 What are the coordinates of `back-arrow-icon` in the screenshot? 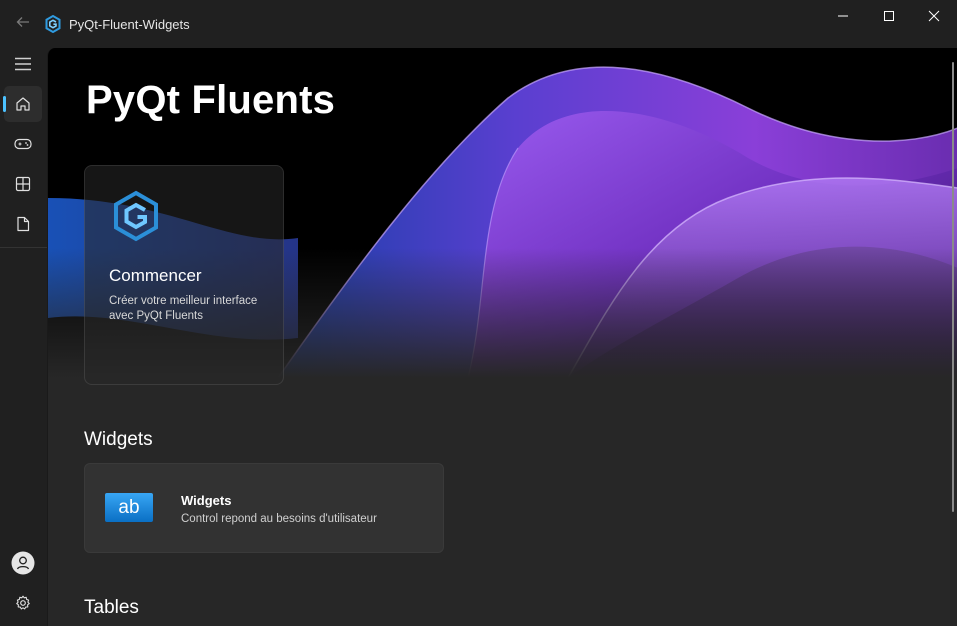 It's located at (22, 22).